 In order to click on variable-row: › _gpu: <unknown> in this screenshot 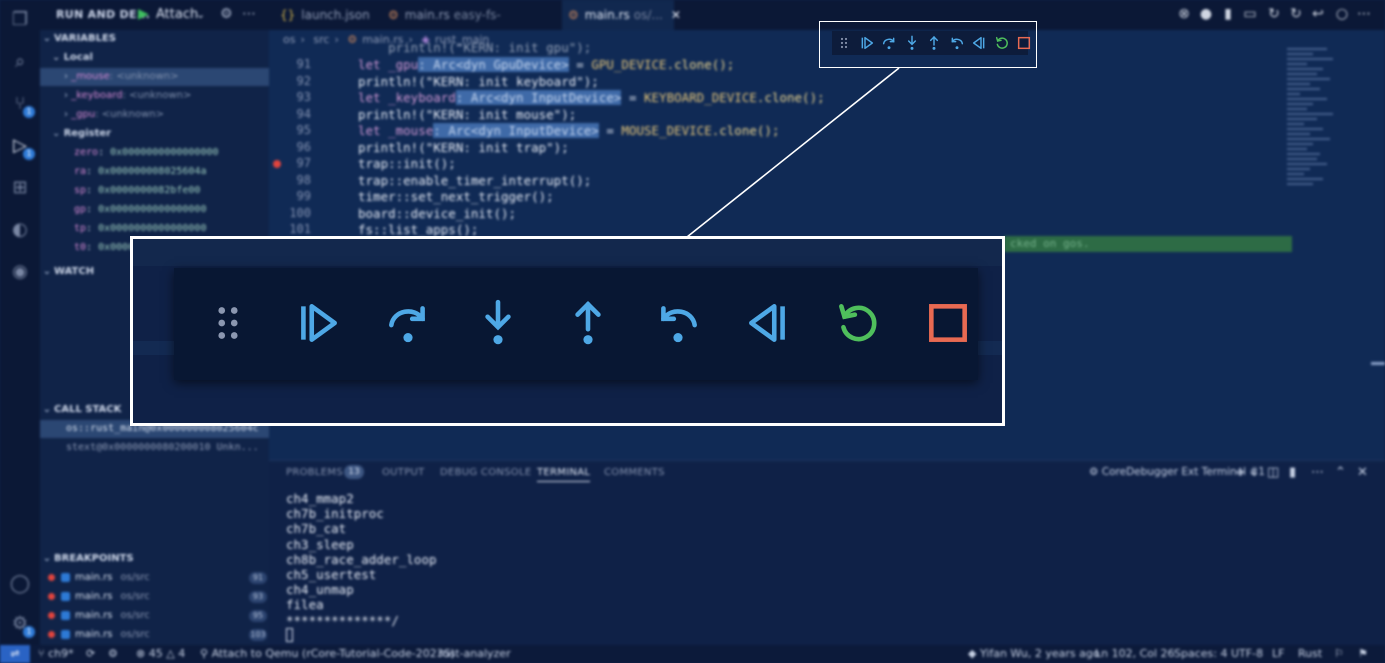, I will do `click(154, 115)`.